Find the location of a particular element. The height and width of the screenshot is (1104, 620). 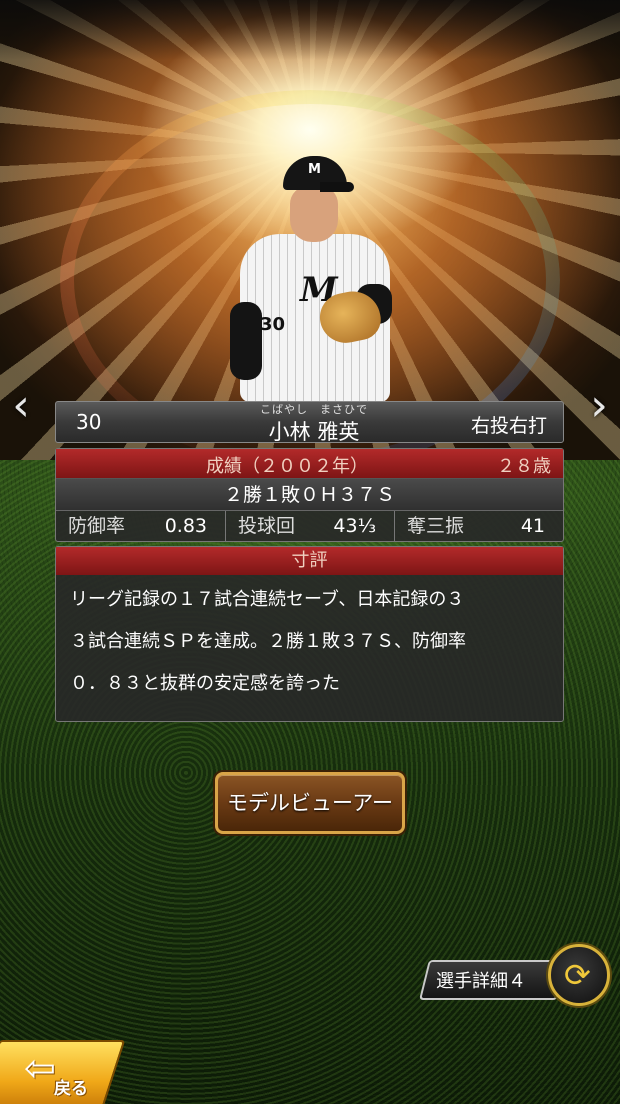

stat-strikeouts: 奪三振 41 is located at coordinates (478, 526).